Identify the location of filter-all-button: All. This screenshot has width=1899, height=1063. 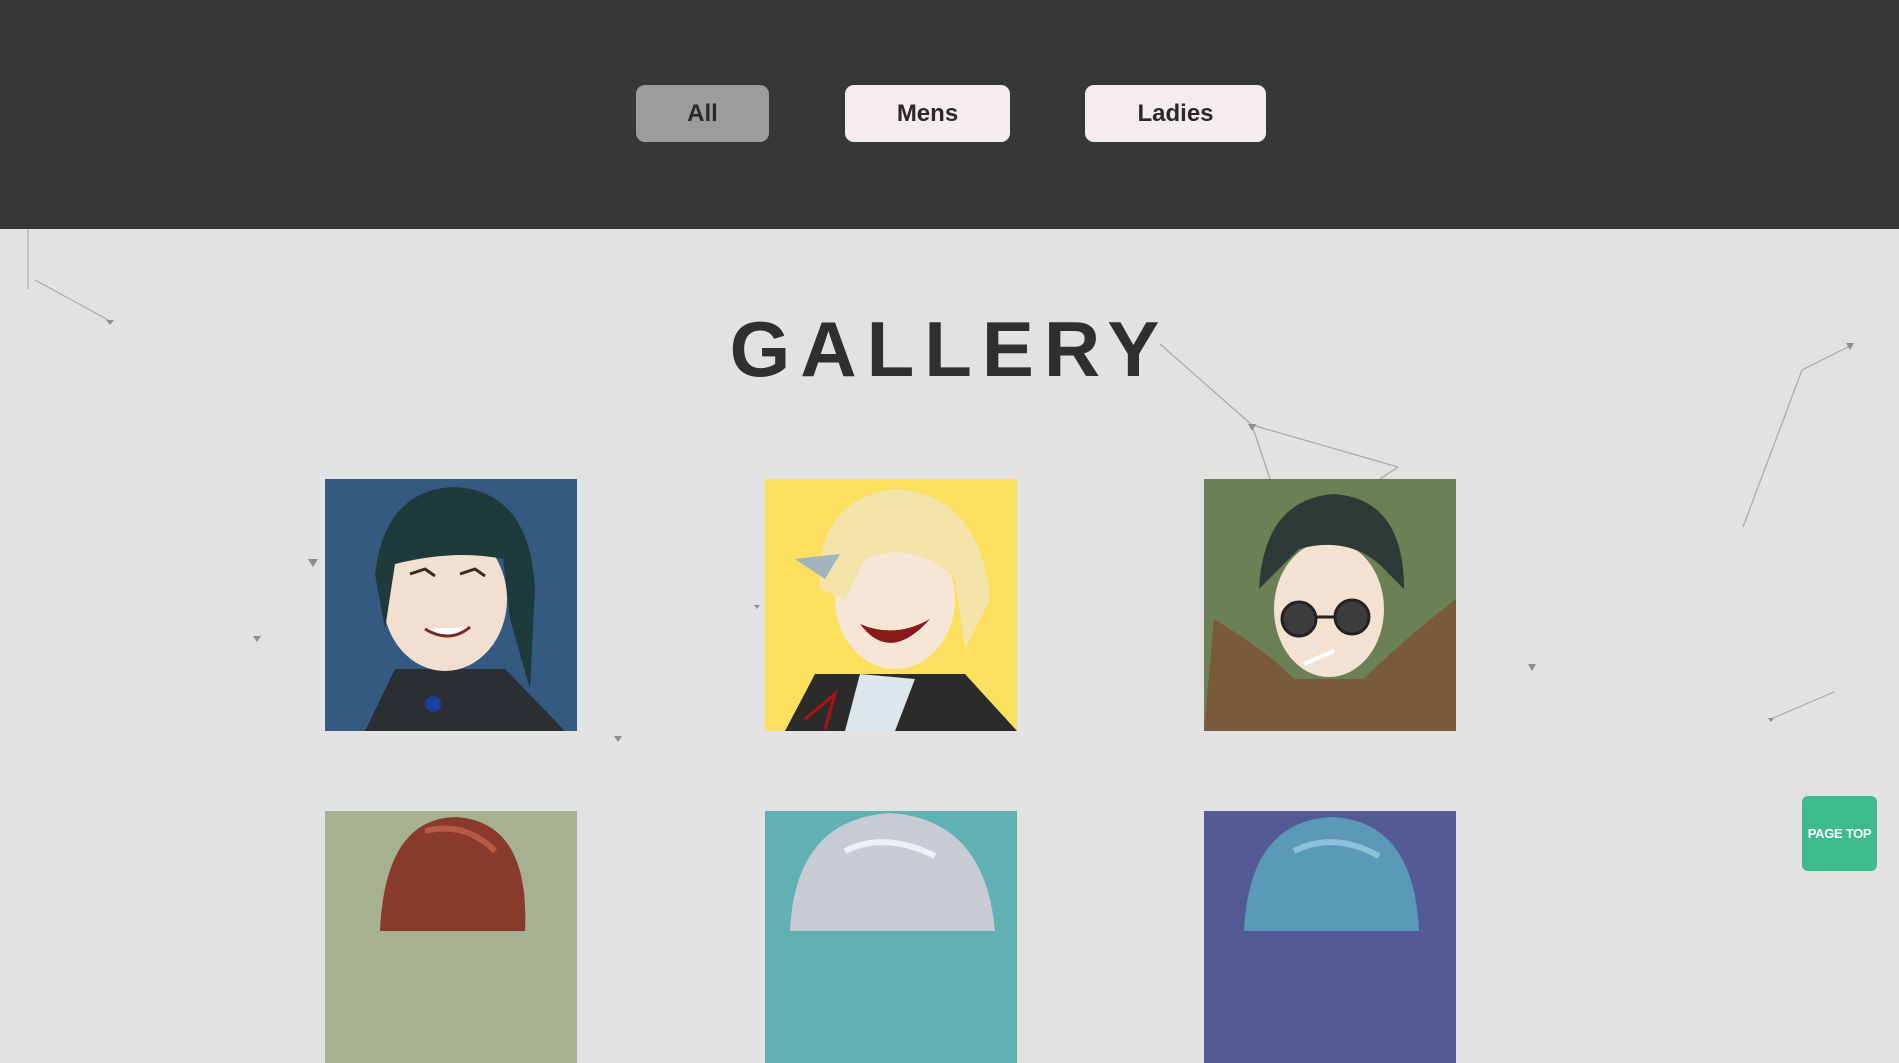
(702, 113).